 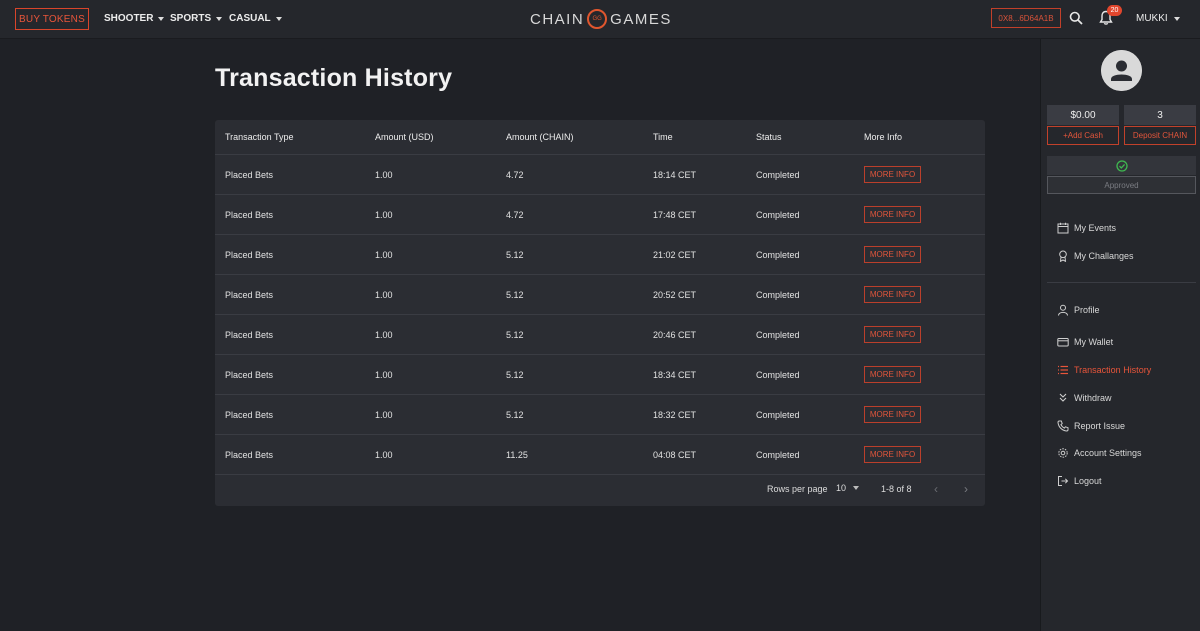 I want to click on chain-balance: 3, so click(x=1160, y=115).